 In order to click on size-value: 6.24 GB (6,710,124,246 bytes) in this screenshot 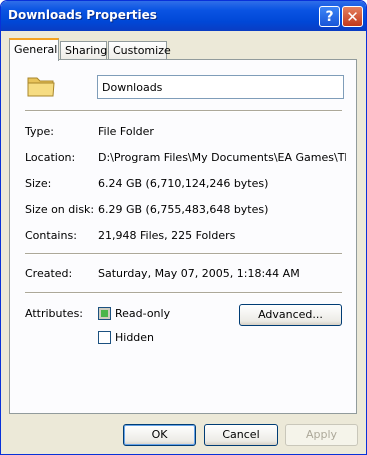, I will do `click(183, 183)`.